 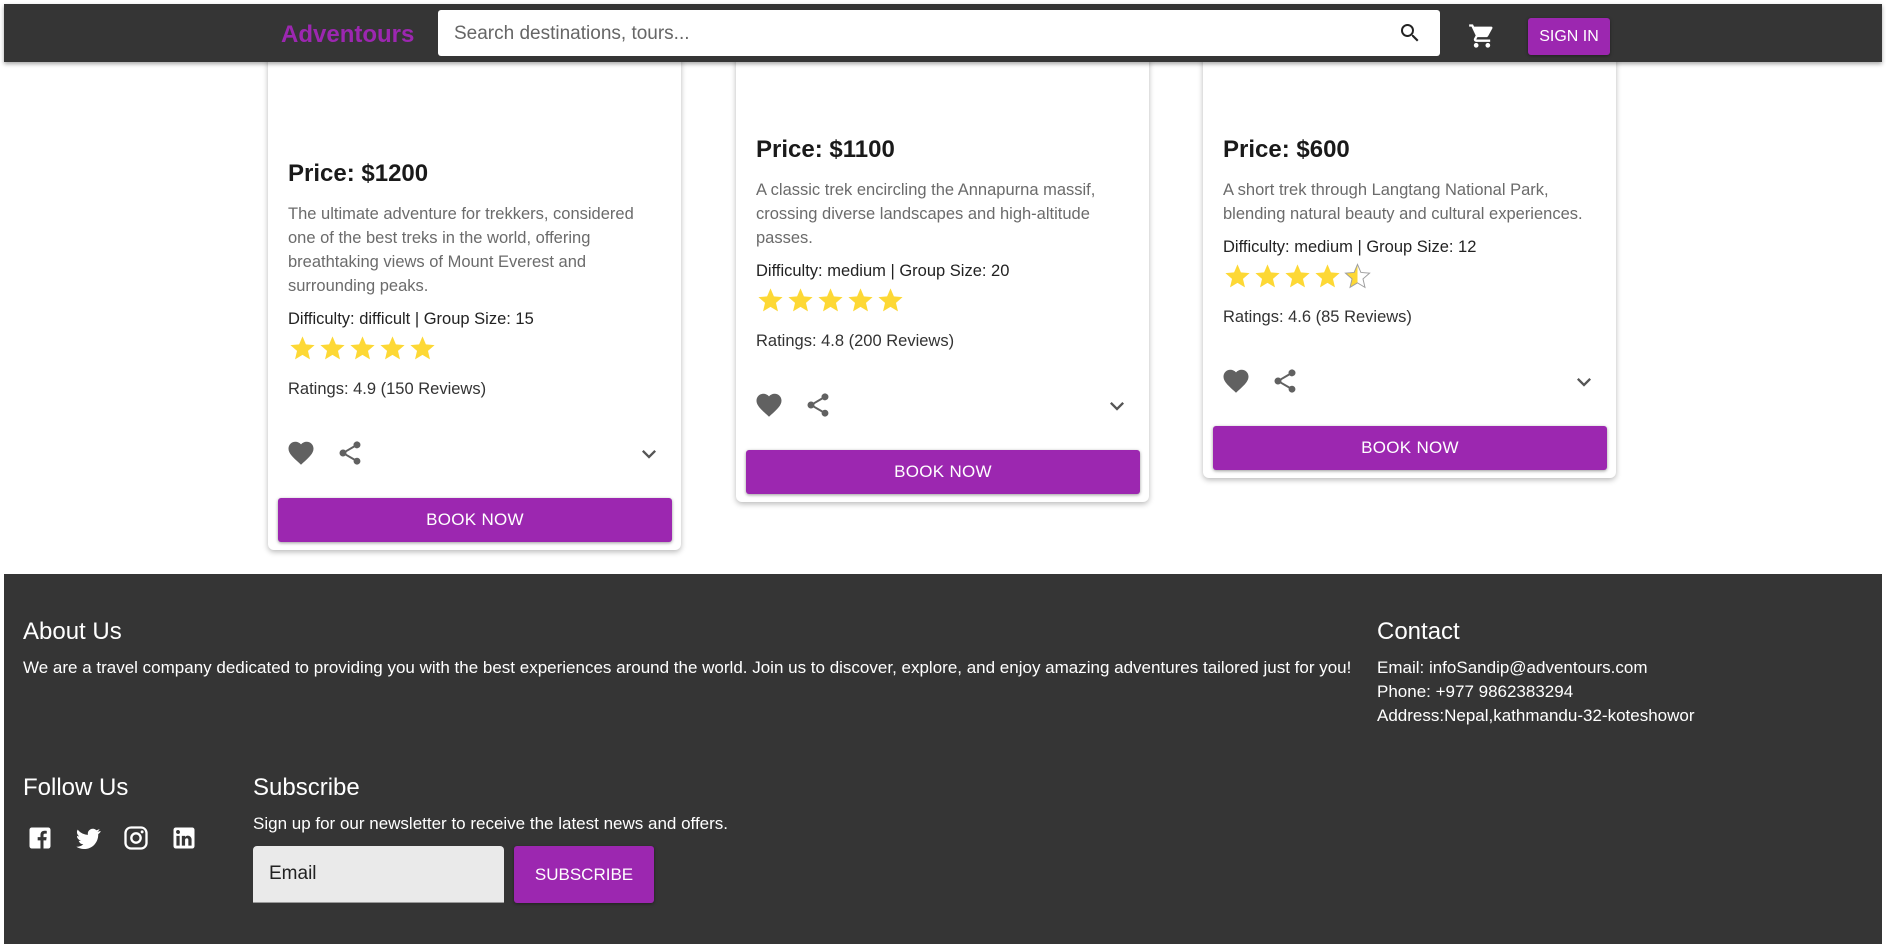 What do you see at coordinates (88, 838) in the screenshot?
I see `twitter-icon` at bounding box center [88, 838].